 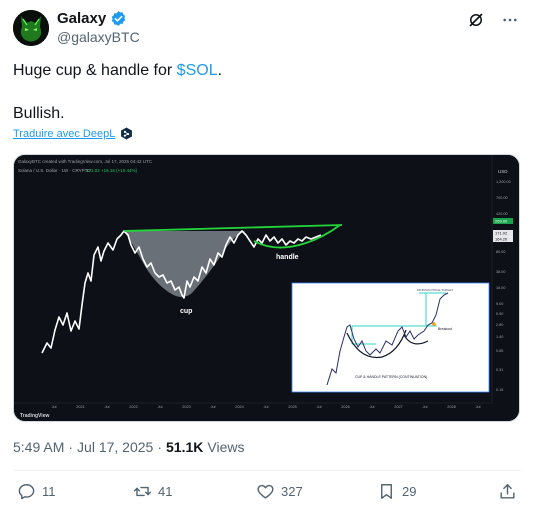 What do you see at coordinates (451, 407) in the screenshot?
I see `time-tick-label: 2028` at bounding box center [451, 407].